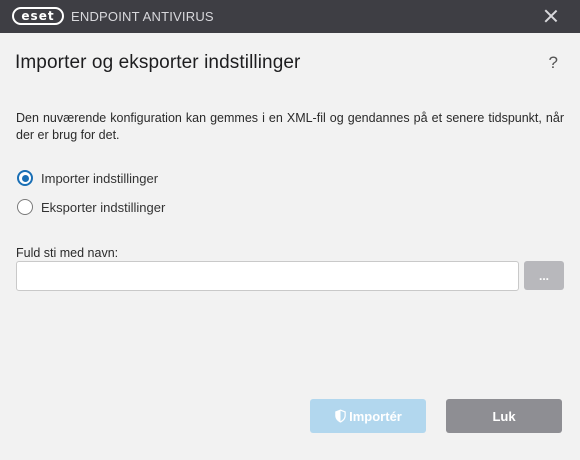 The height and width of the screenshot is (460, 580). I want to click on eset-logo-mark: eset, so click(38, 16).